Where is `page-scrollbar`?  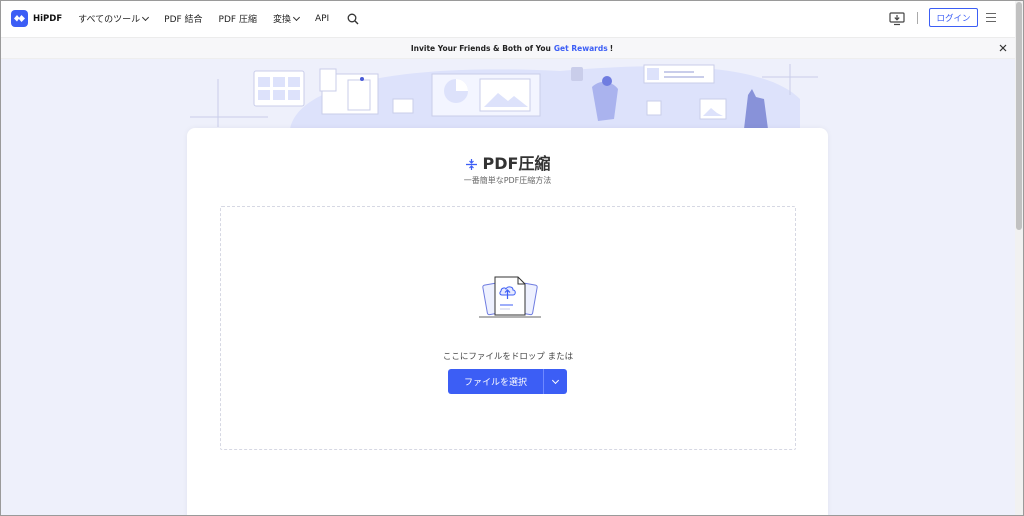 page-scrollbar is located at coordinates (1019, 258).